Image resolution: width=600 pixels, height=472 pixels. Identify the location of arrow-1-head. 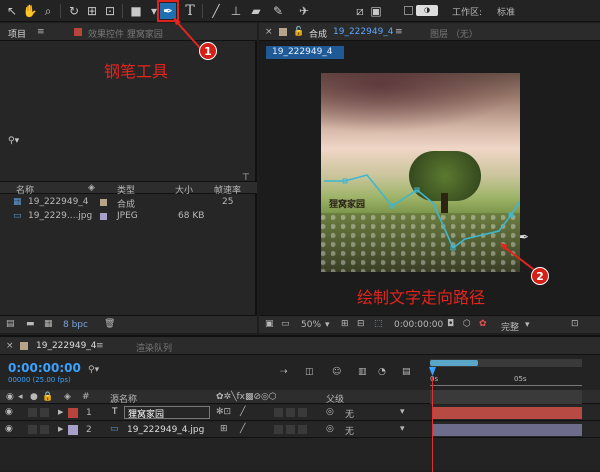
(177, 21).